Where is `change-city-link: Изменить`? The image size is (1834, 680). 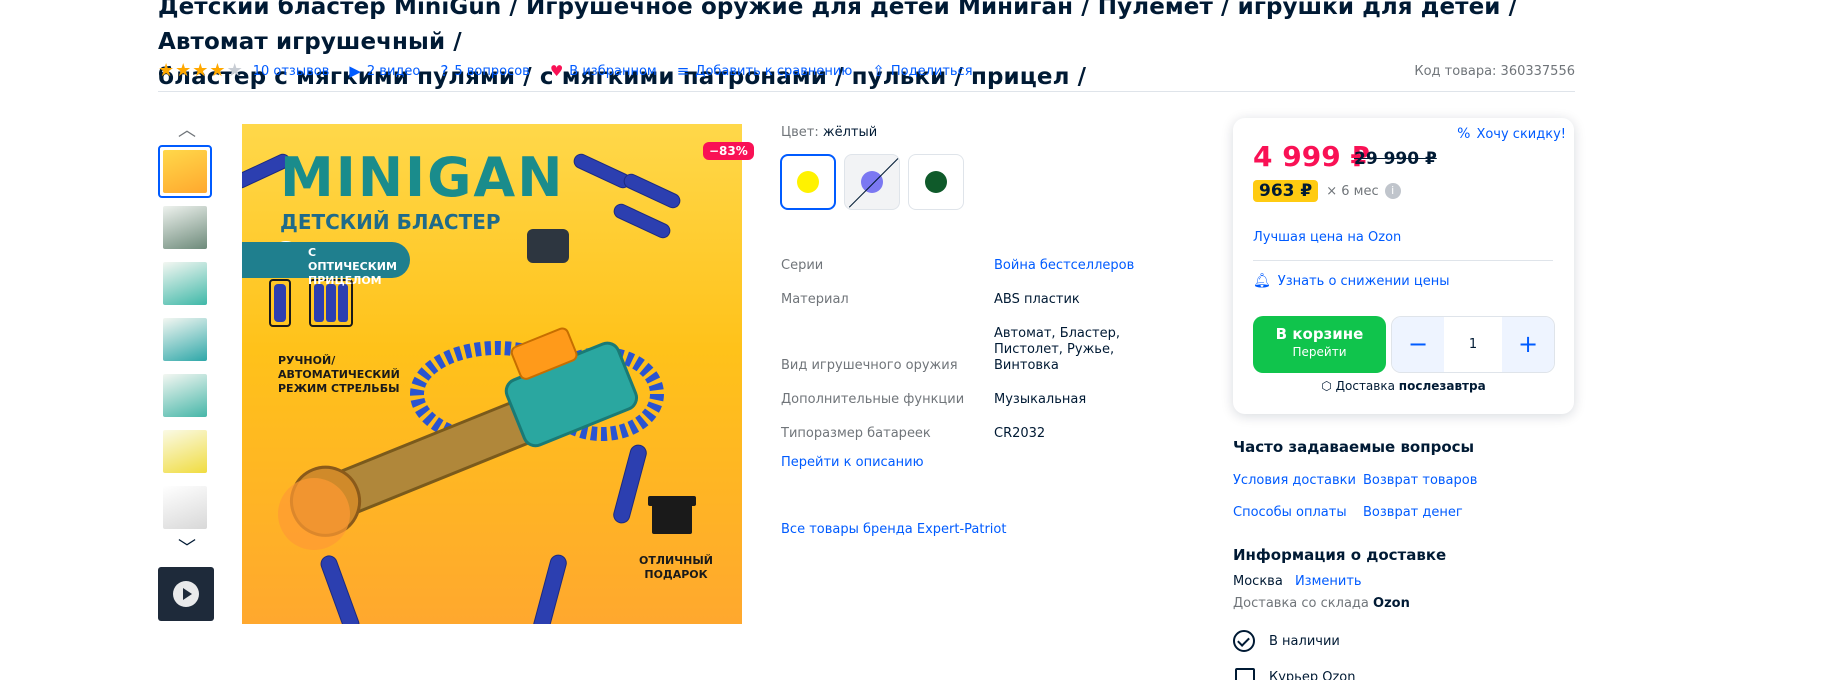
change-city-link: Изменить is located at coordinates (1328, 581).